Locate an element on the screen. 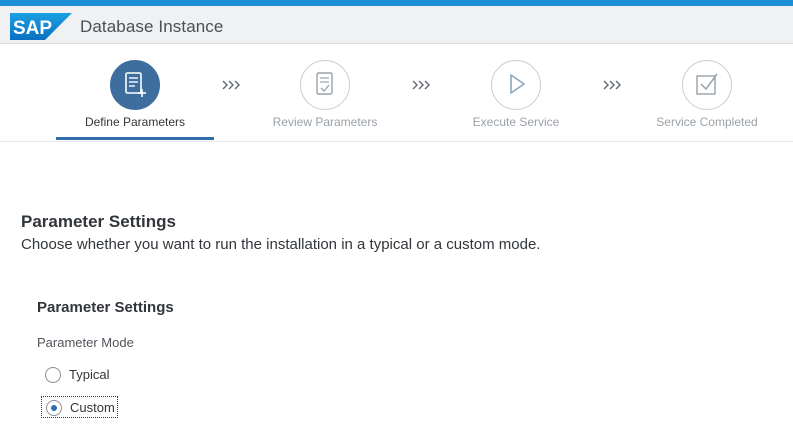  wizard-step-label: Define Parameters is located at coordinates (135, 122).